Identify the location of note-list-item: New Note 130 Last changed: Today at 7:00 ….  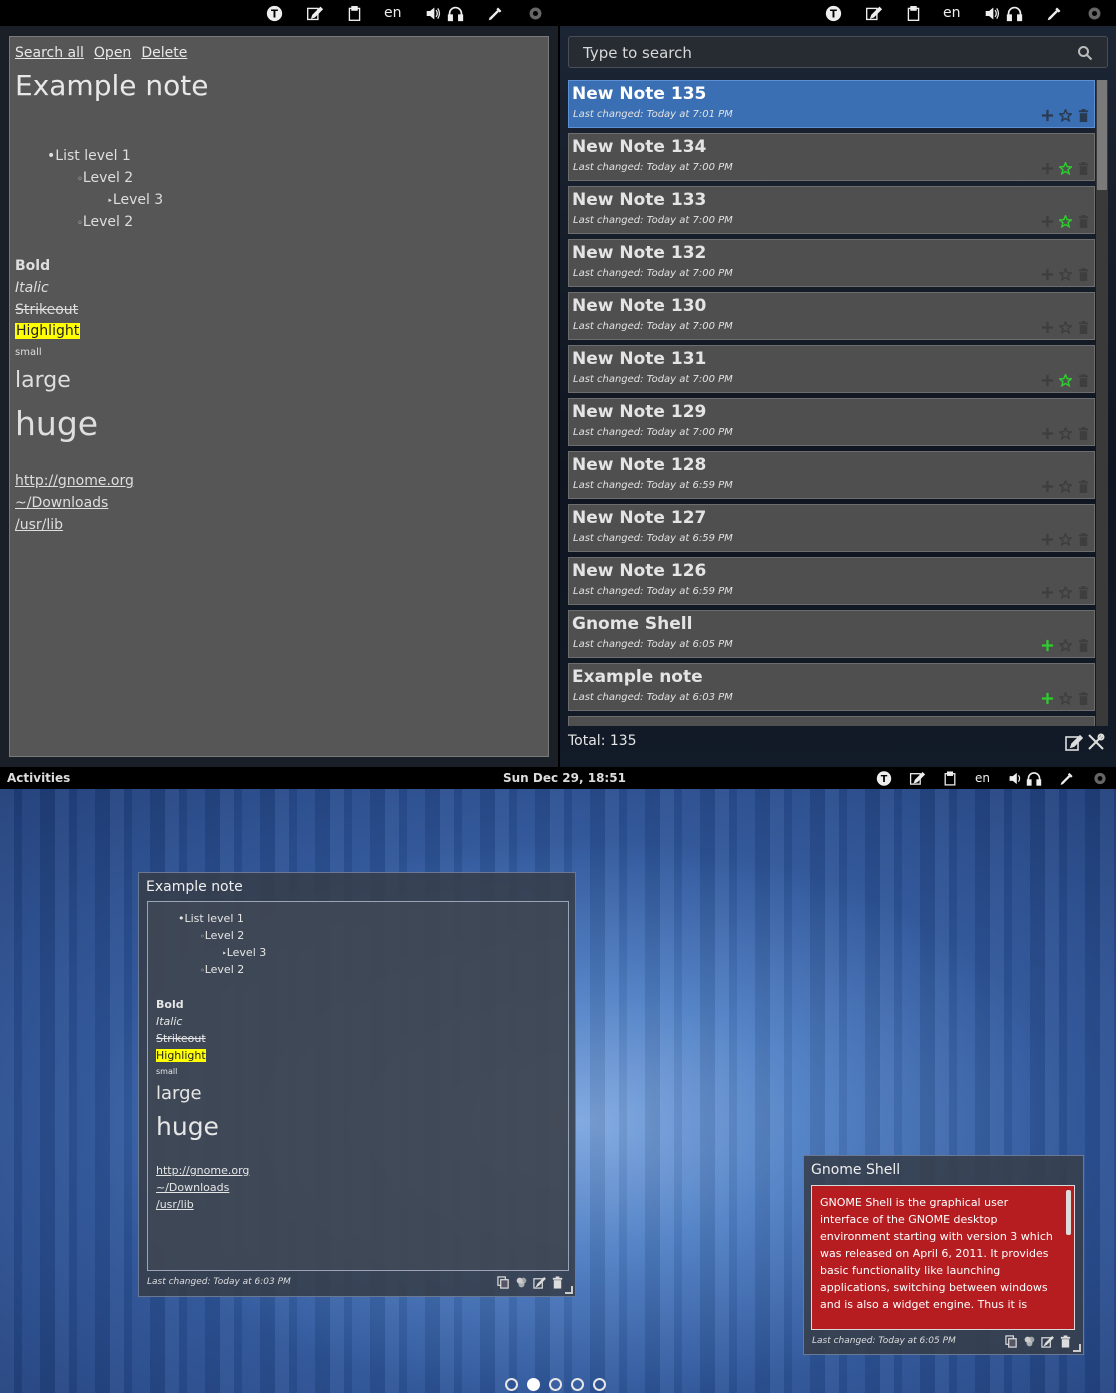
(831, 316).